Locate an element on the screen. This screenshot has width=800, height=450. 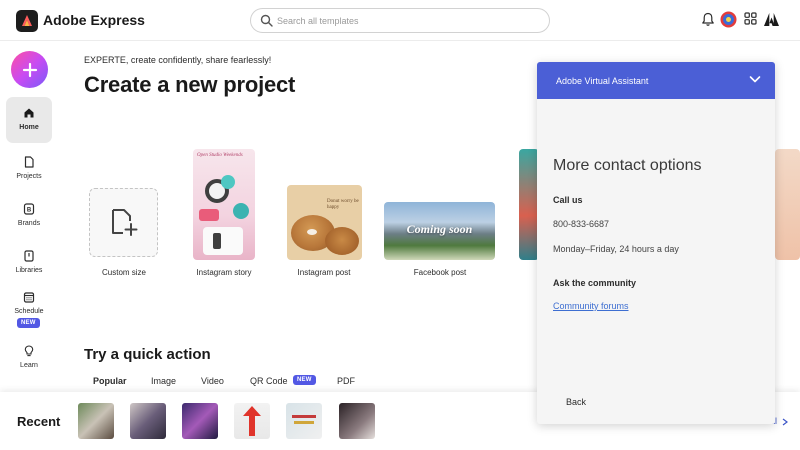
chevron-right-icon is located at coordinates (785, 422).